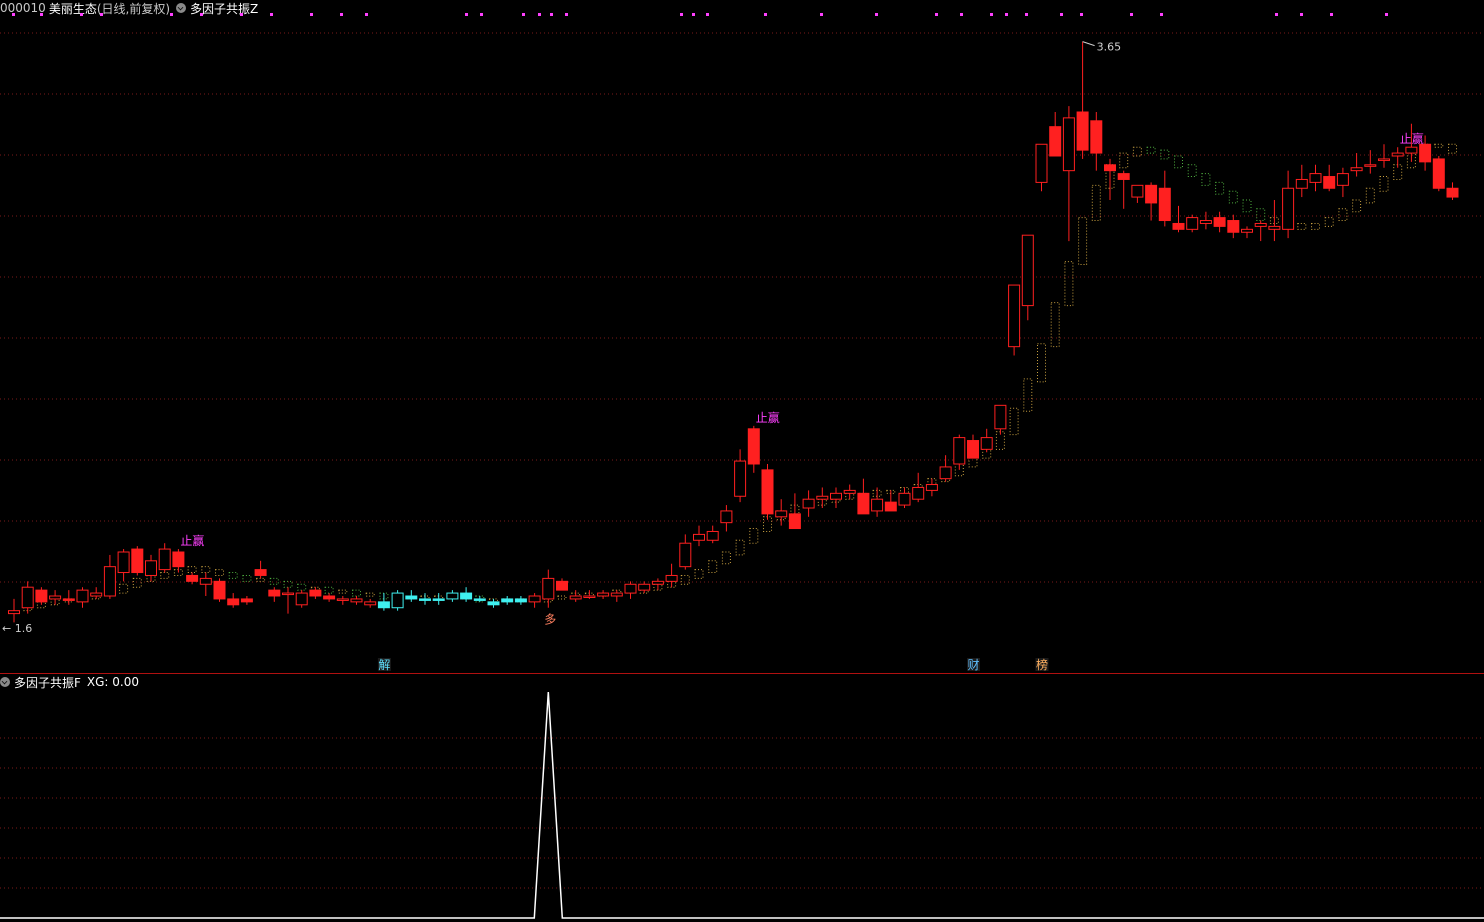  I want to click on max-price-label: 3.65, so click(1109, 47).